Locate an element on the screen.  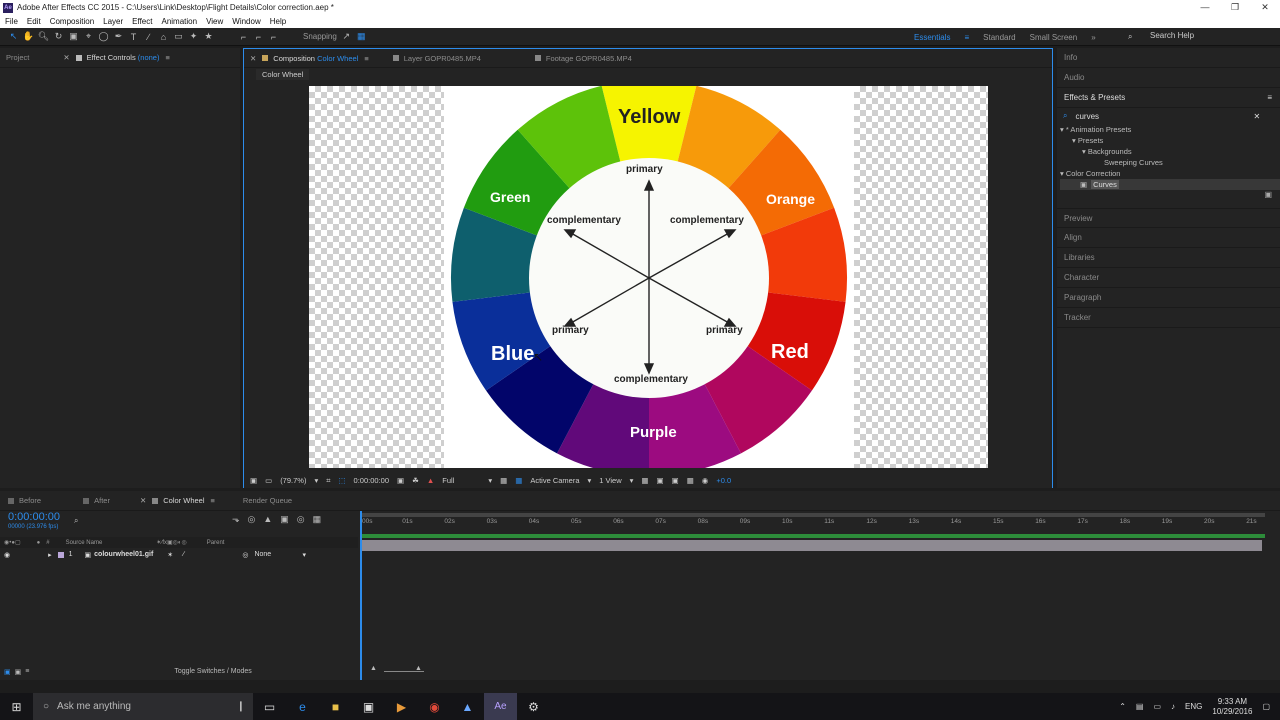
comp-breadcrumb: Color Wheel is located at coordinates (283, 74).